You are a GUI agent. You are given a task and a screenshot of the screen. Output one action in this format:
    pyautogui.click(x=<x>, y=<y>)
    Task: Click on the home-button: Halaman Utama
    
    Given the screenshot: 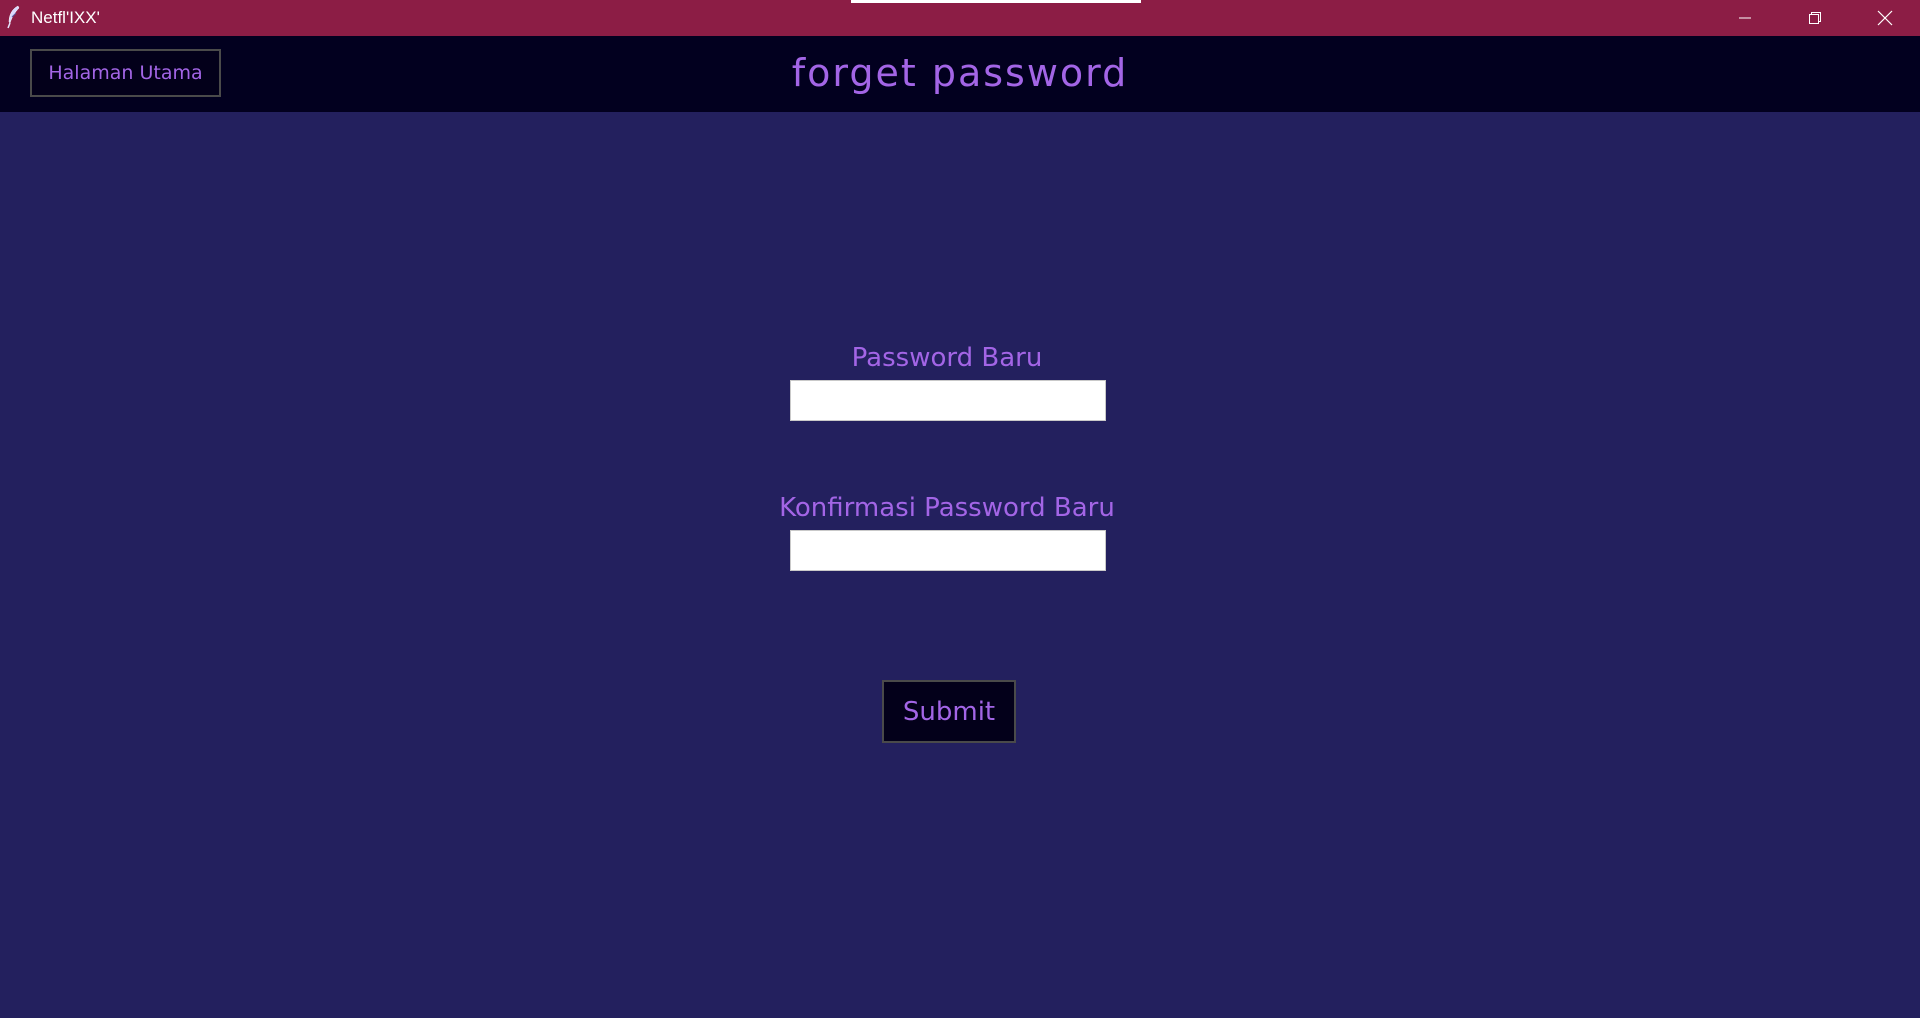 What is the action you would take?
    pyautogui.click(x=125, y=73)
    